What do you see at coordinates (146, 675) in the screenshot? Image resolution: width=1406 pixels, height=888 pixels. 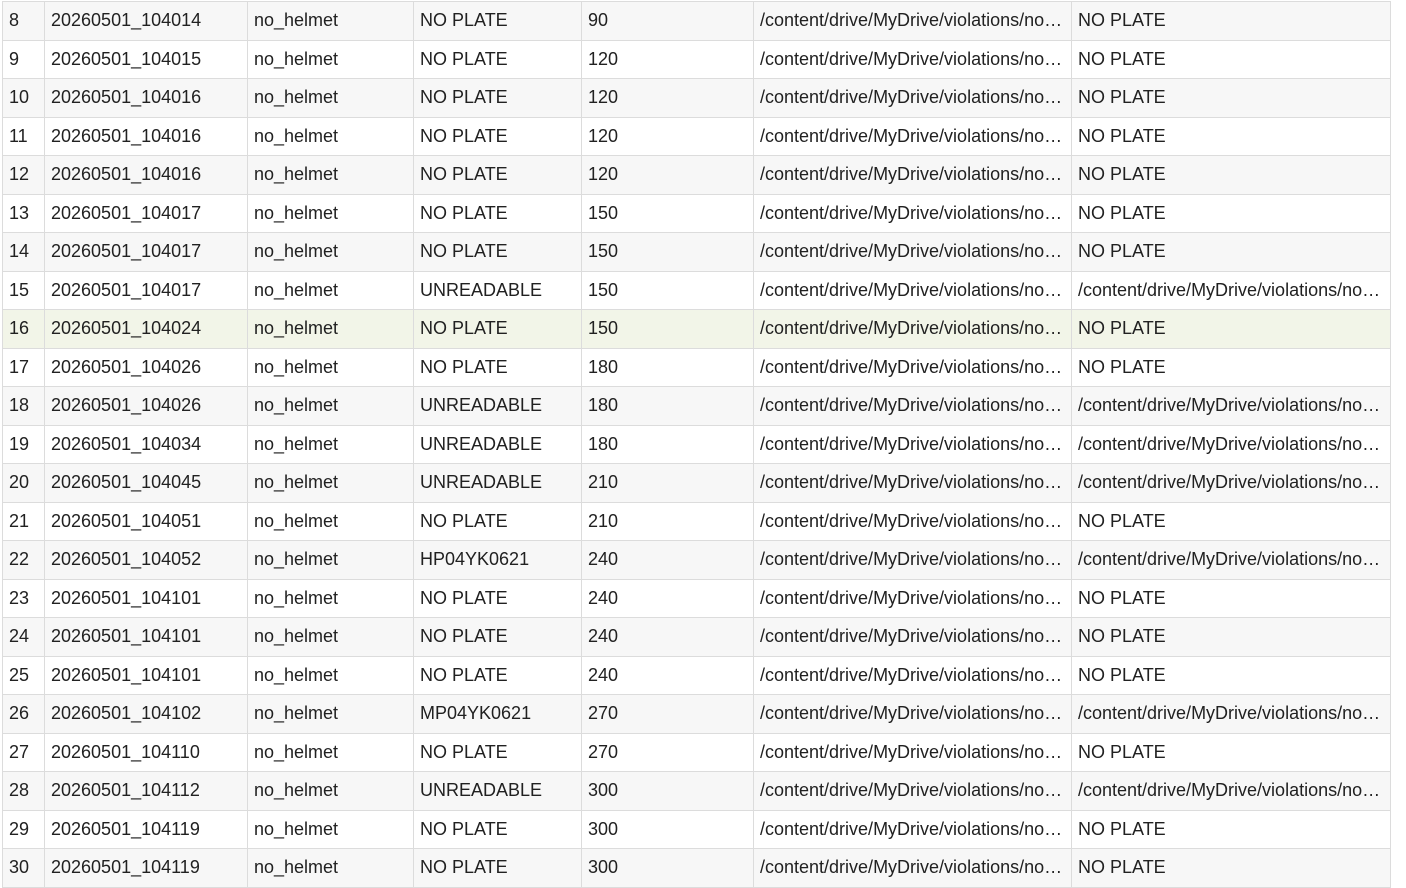 I see `timestamp-cell: 20260501_104101` at bounding box center [146, 675].